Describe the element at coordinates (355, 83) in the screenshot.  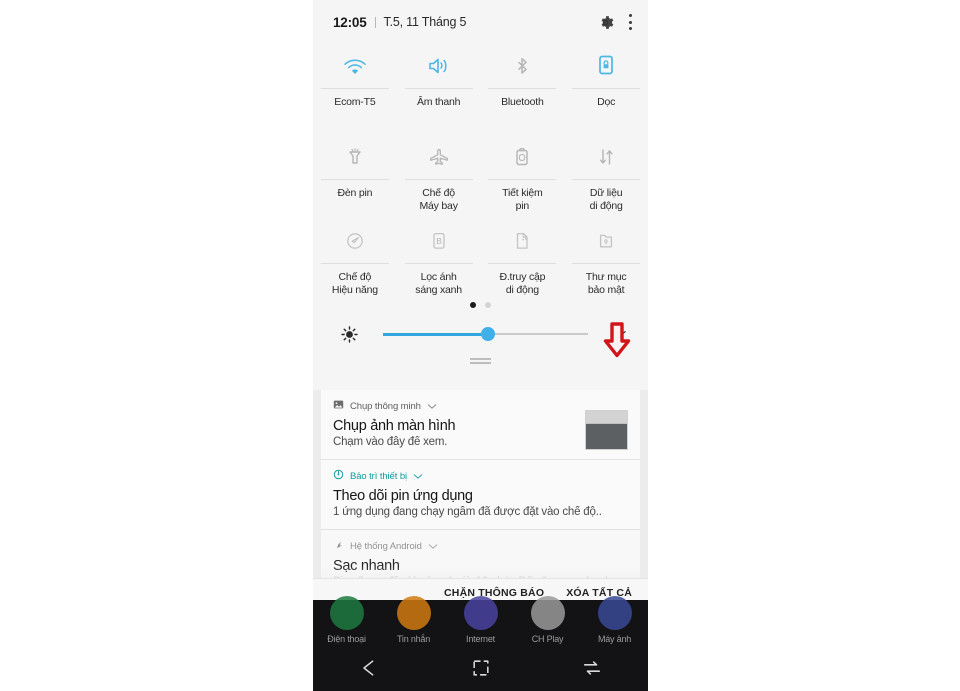
I see `tile-wifi: Ecom-T5` at that location.